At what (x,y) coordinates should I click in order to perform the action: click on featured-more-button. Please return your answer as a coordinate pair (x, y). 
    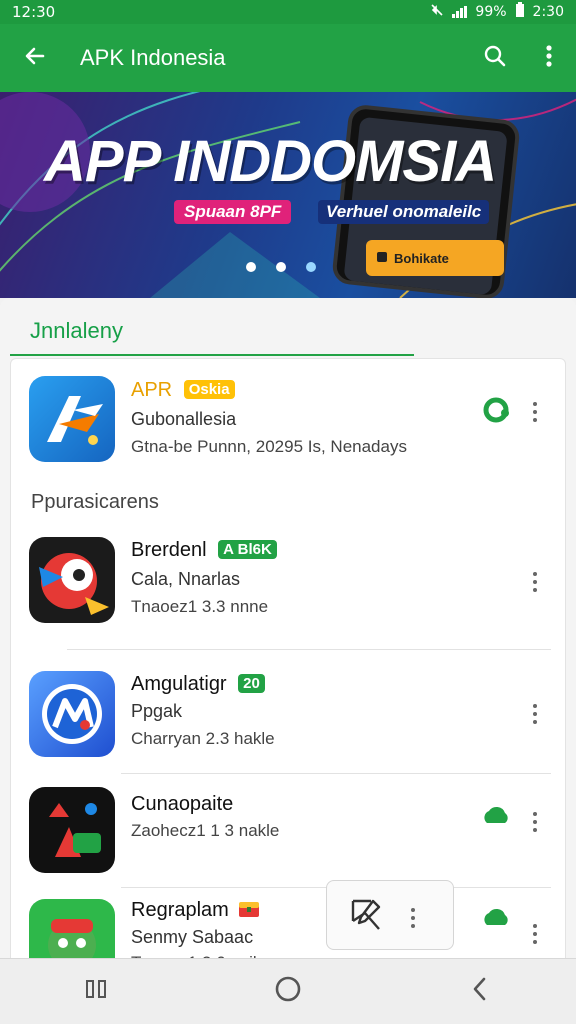
    Looking at the image, I should click on (535, 412).